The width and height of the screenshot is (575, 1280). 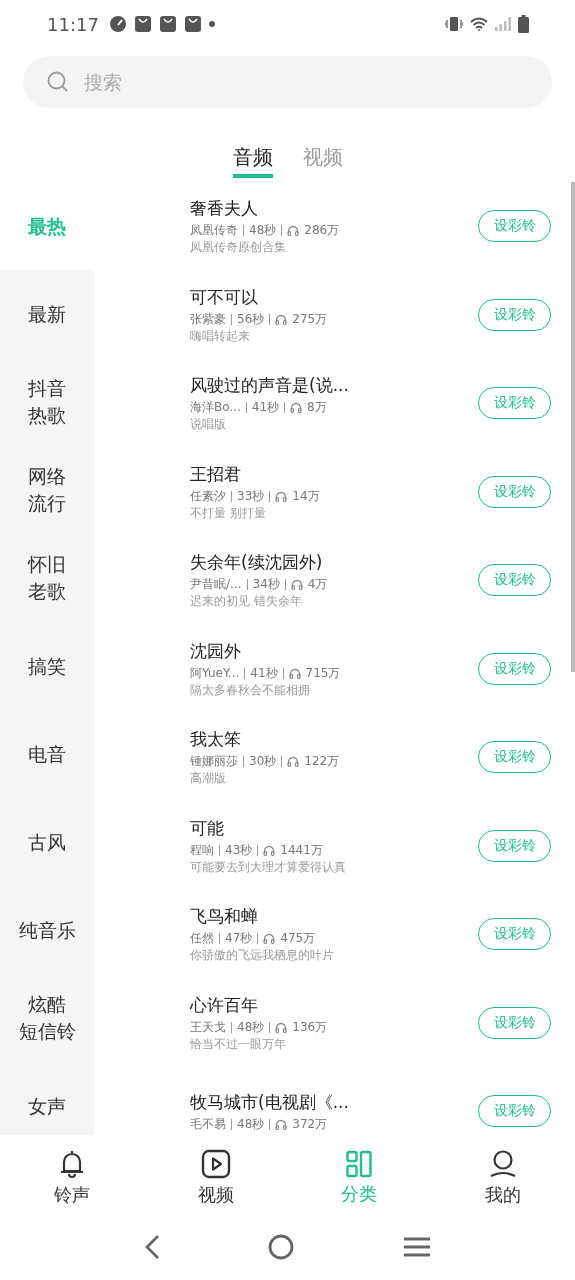 What do you see at coordinates (208, 1027) in the screenshot?
I see `song-artist: 王天戈` at bounding box center [208, 1027].